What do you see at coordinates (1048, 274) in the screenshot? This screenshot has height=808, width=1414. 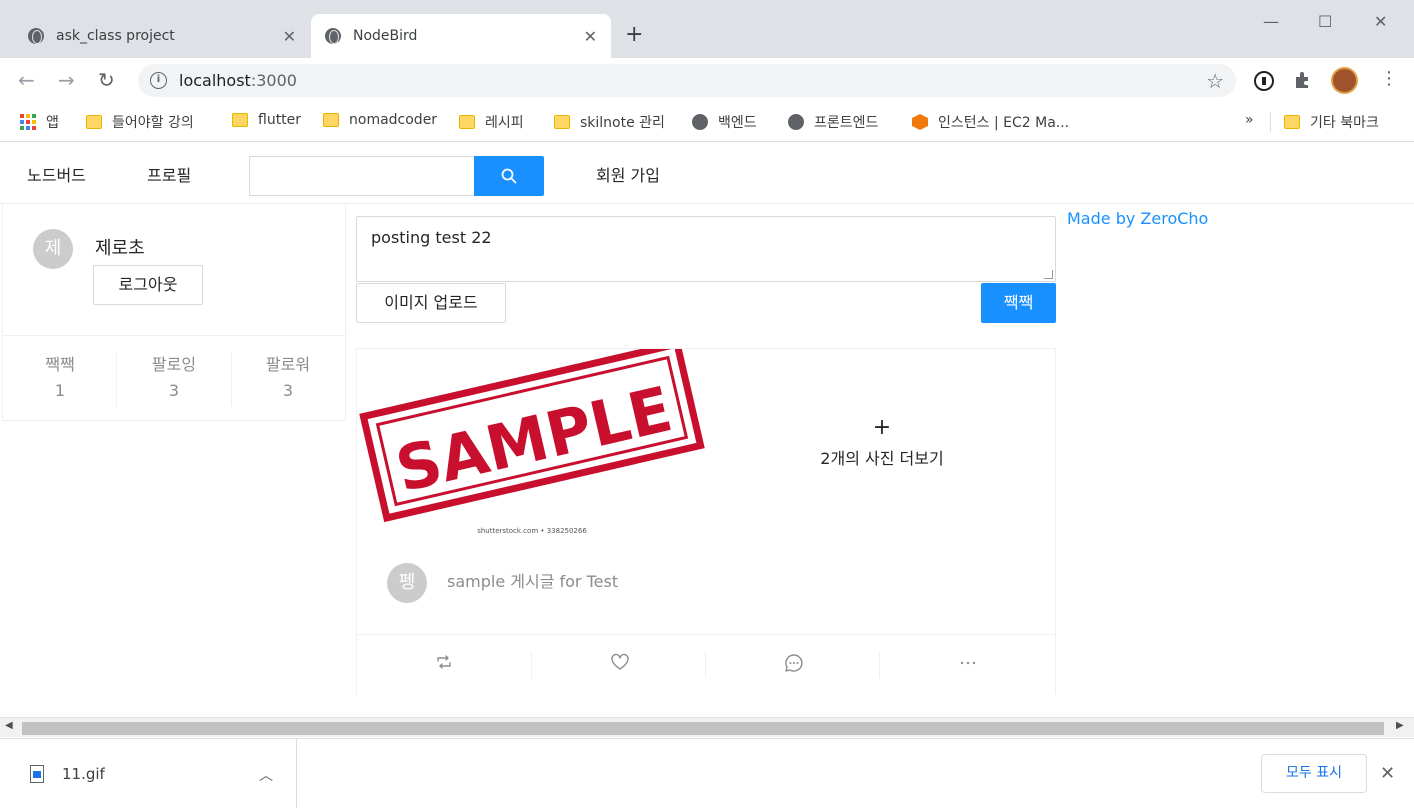 I see `resize-handle` at bounding box center [1048, 274].